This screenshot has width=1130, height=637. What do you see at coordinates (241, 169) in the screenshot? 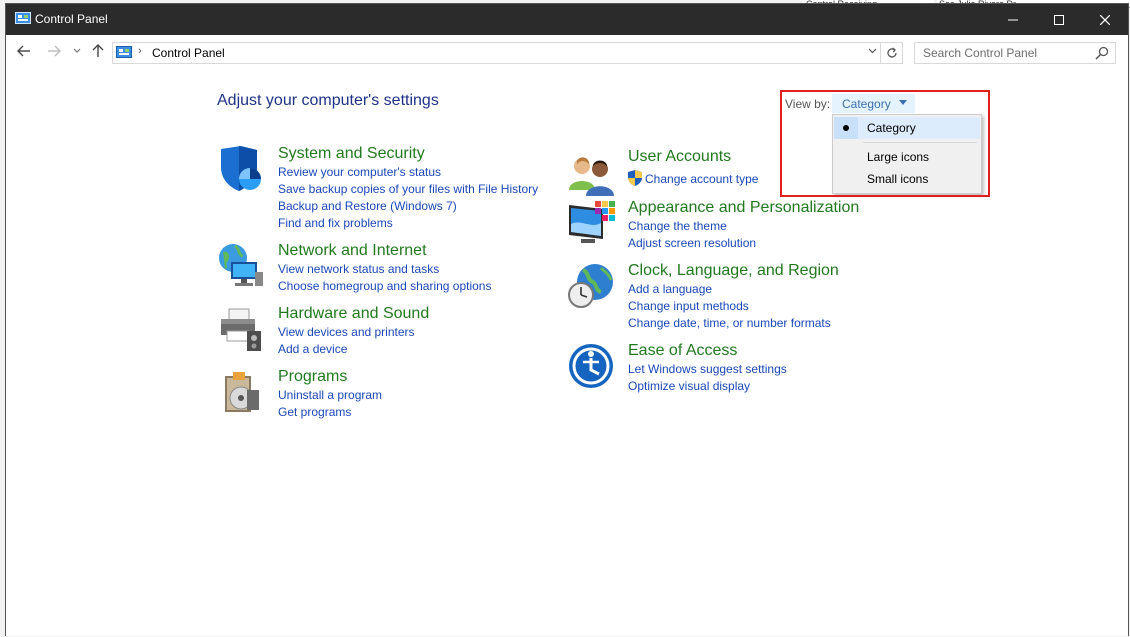
I see `shield-icon` at bounding box center [241, 169].